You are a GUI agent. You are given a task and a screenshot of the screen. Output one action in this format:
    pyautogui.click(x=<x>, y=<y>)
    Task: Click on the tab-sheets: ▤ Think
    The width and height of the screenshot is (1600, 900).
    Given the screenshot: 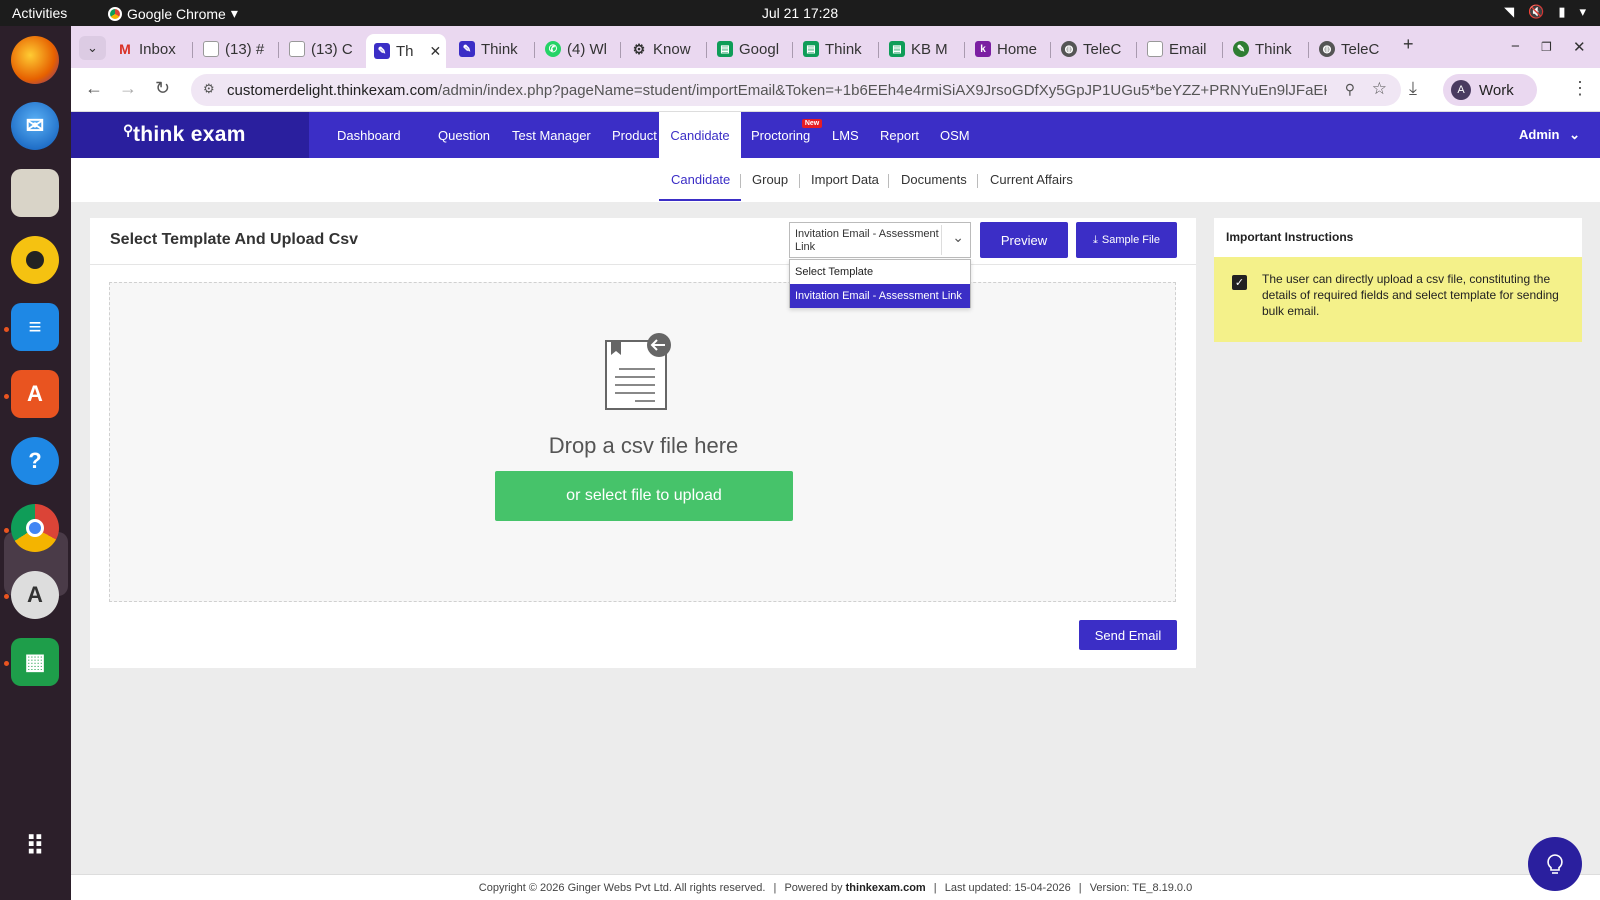 What is the action you would take?
    pyautogui.click(x=836, y=49)
    